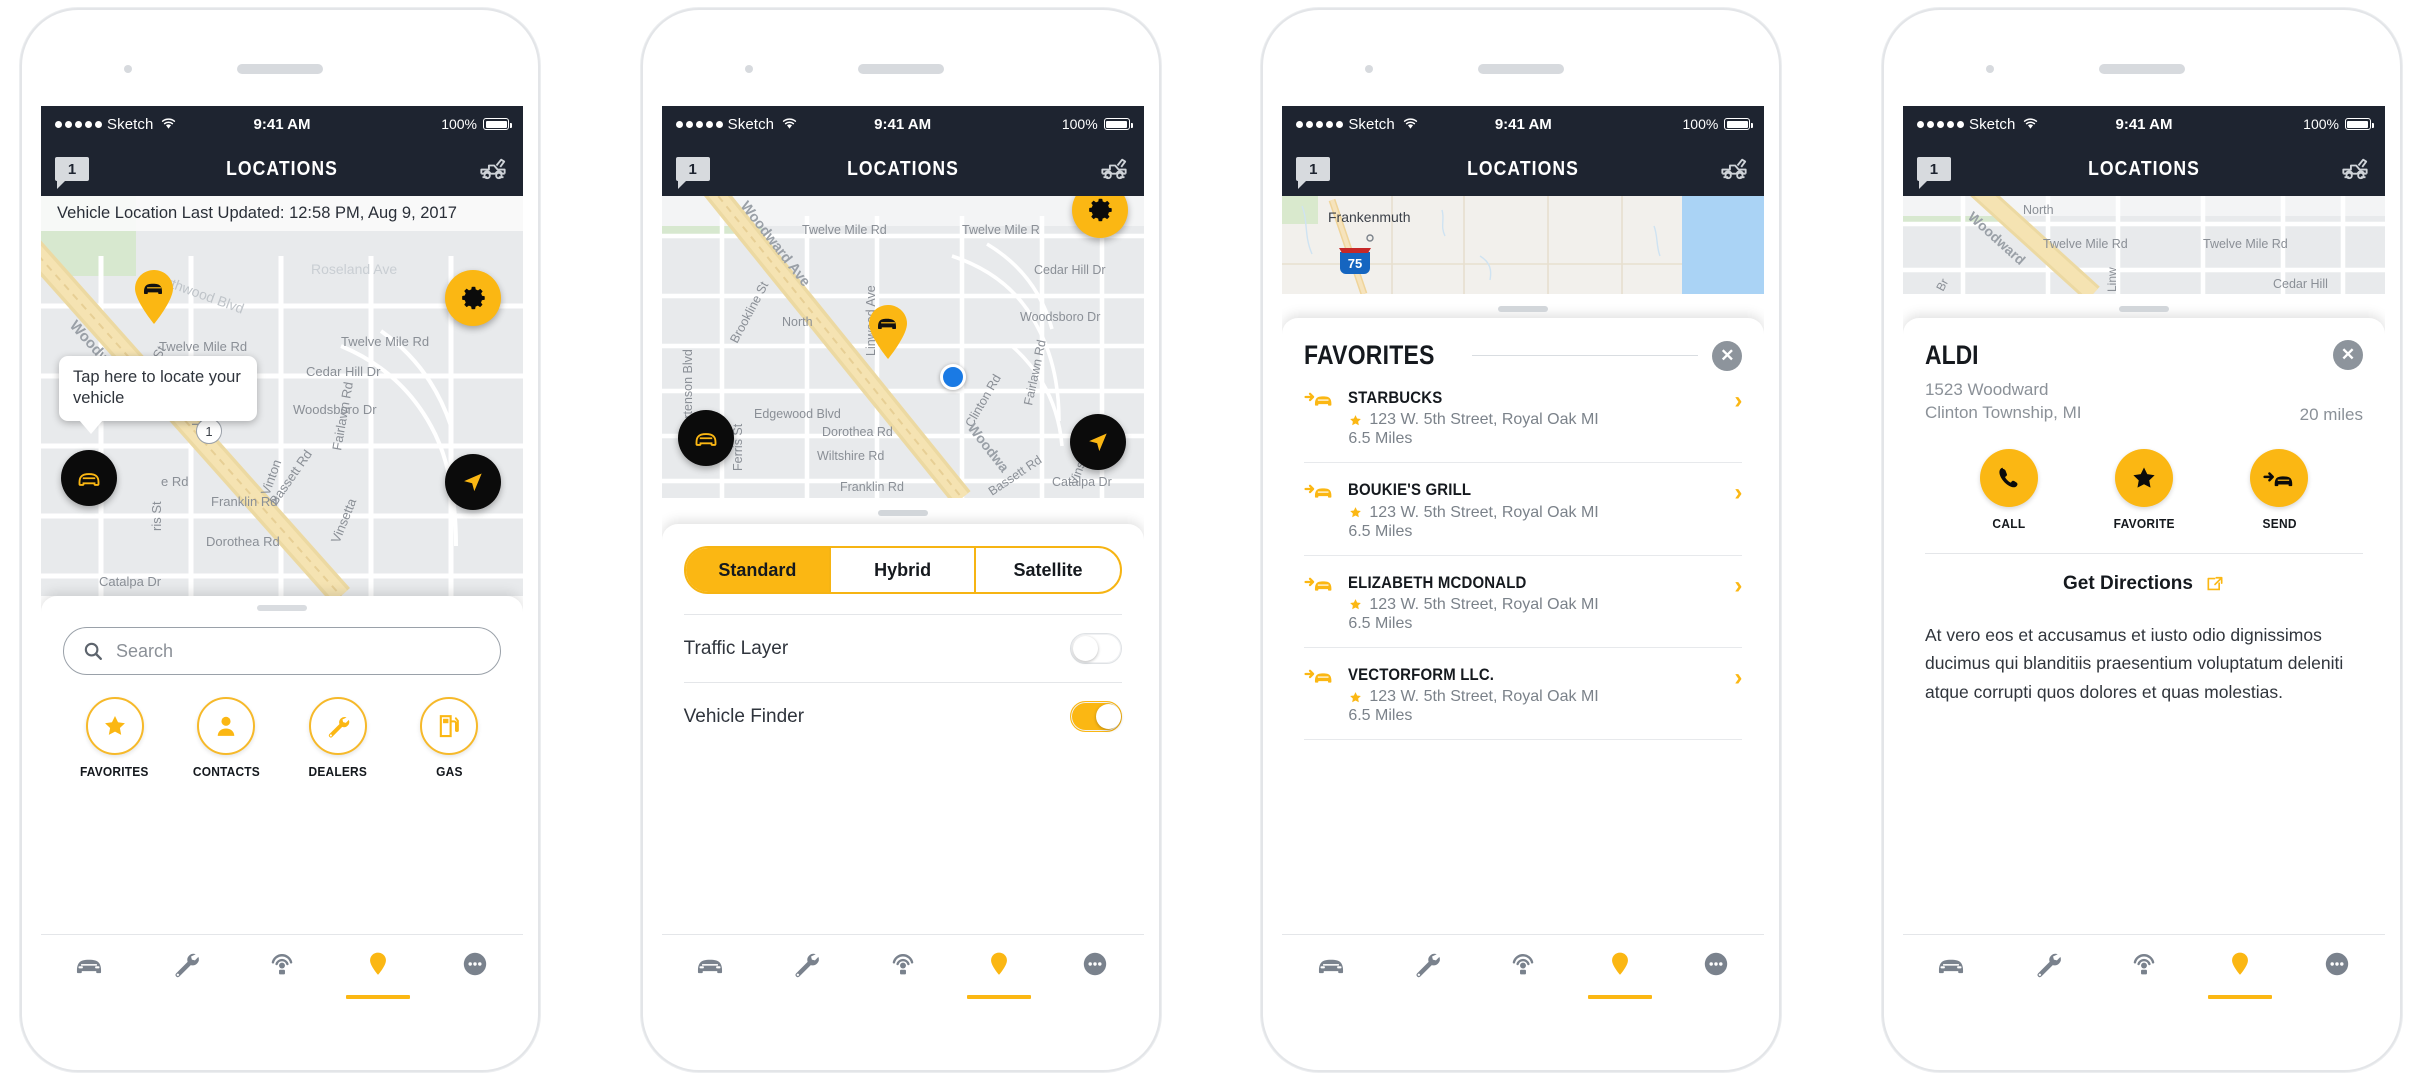 This screenshot has width=2422, height=1080. Describe the element at coordinates (1355, 263) in the screenshot. I see `svg-text: 75` at that location.